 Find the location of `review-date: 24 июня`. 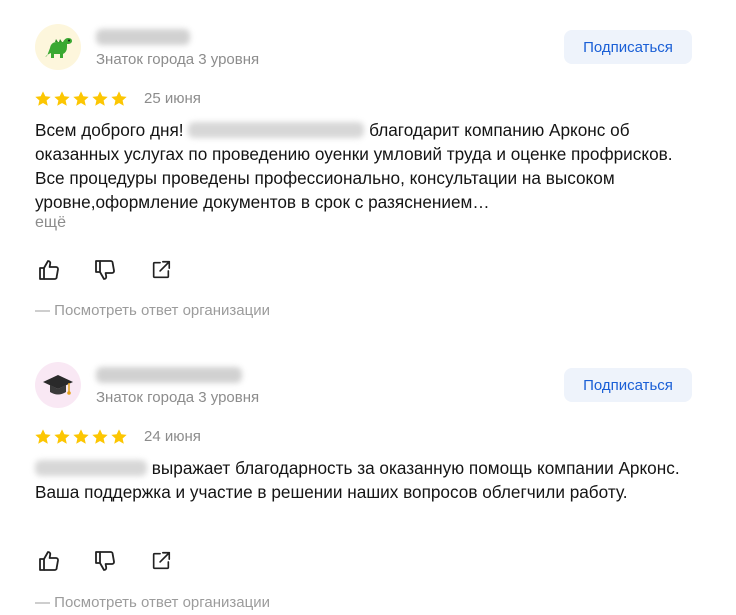

review-date: 24 июня is located at coordinates (172, 436).